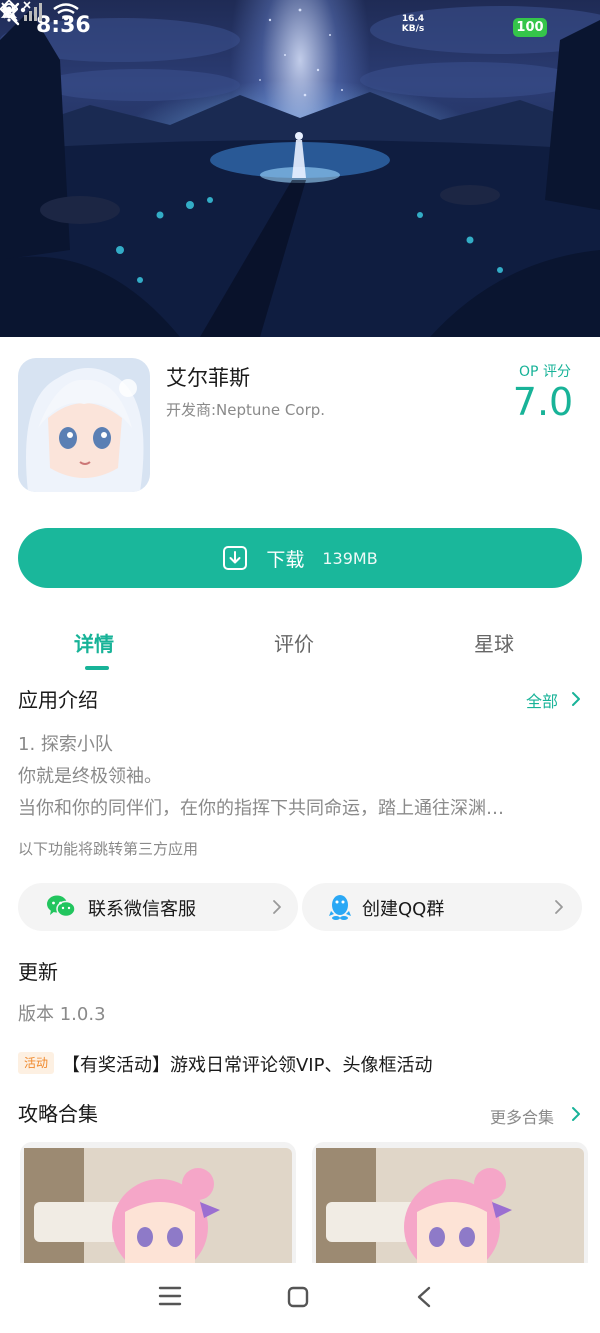  I want to click on intro-line-2: 你就是终极领袖。, so click(90, 776).